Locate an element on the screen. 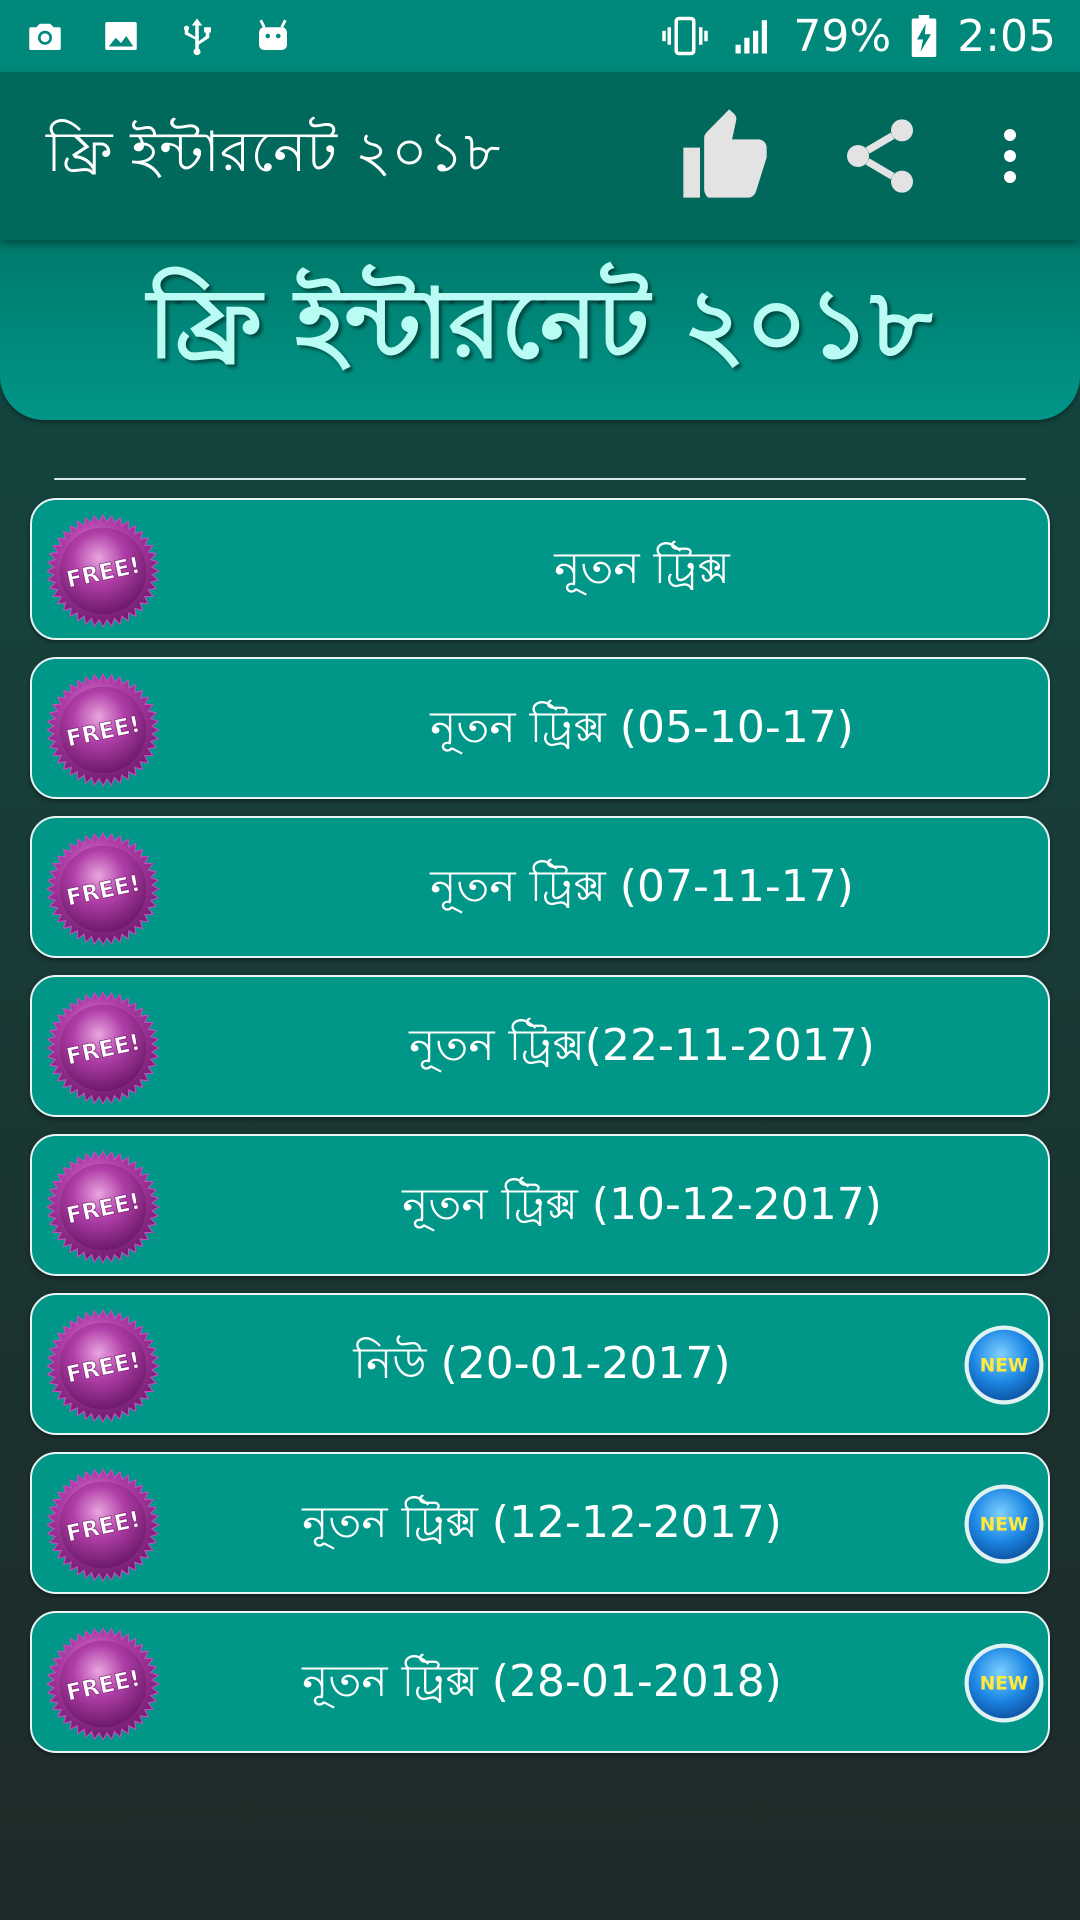 The image size is (1080, 1920). toolbar-actions is located at coordinates (875, 156).